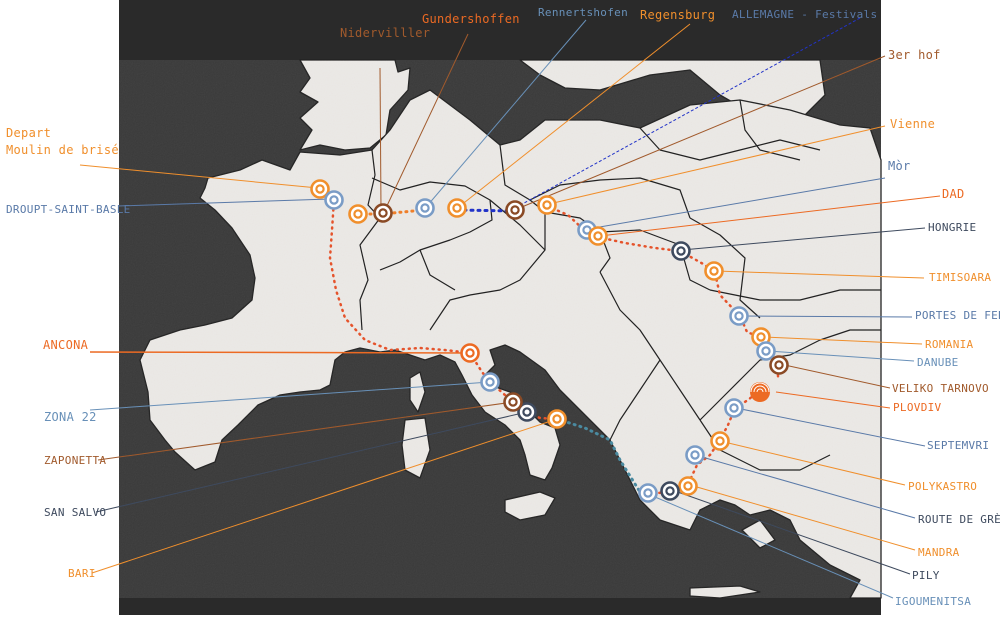 The height and width of the screenshot is (619, 1000). Describe the element at coordinates (766, 351) in the screenshot. I see `stop-marker-danube` at that location.